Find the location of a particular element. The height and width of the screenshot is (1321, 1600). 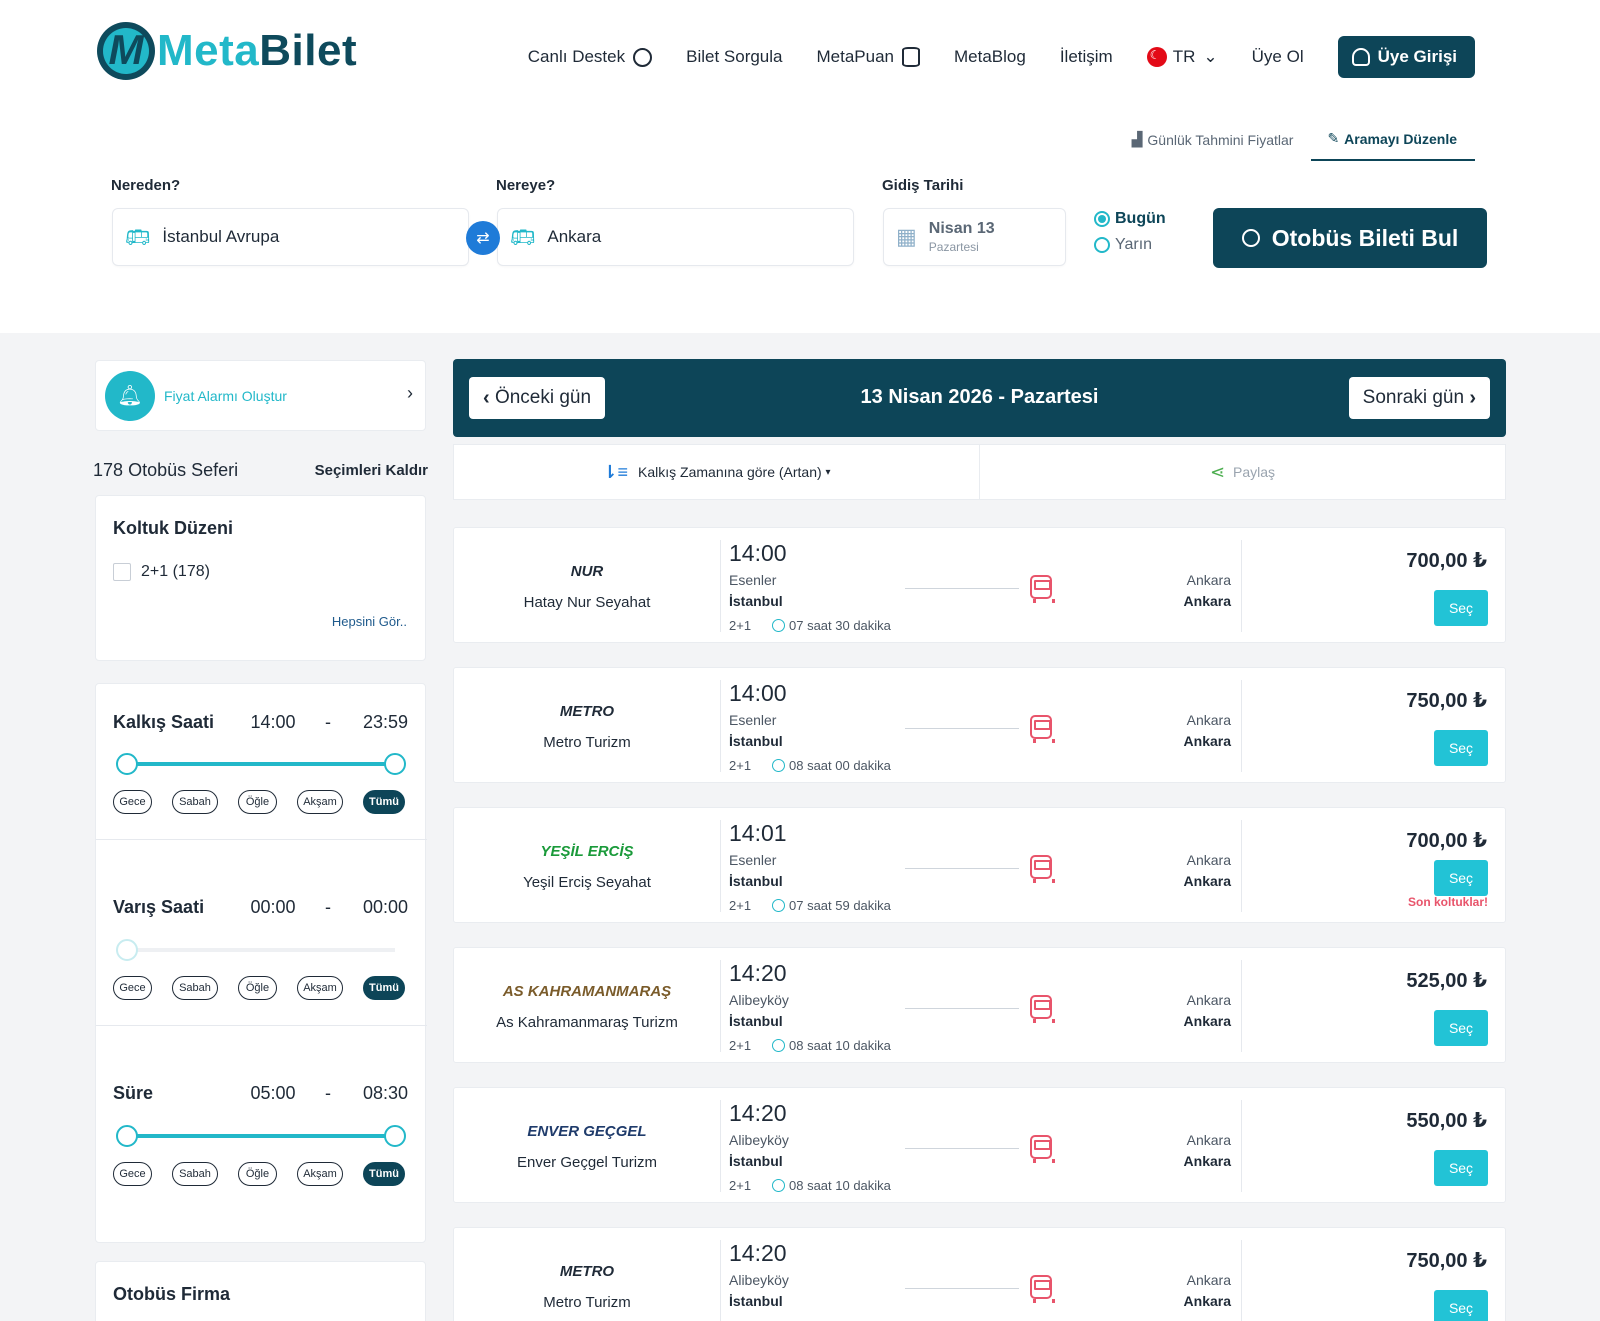

sort-share-bar: ⇂≡ Kalkış Zamanına göre (Artan) ▾ ⋖ Paylaş is located at coordinates (979, 472).